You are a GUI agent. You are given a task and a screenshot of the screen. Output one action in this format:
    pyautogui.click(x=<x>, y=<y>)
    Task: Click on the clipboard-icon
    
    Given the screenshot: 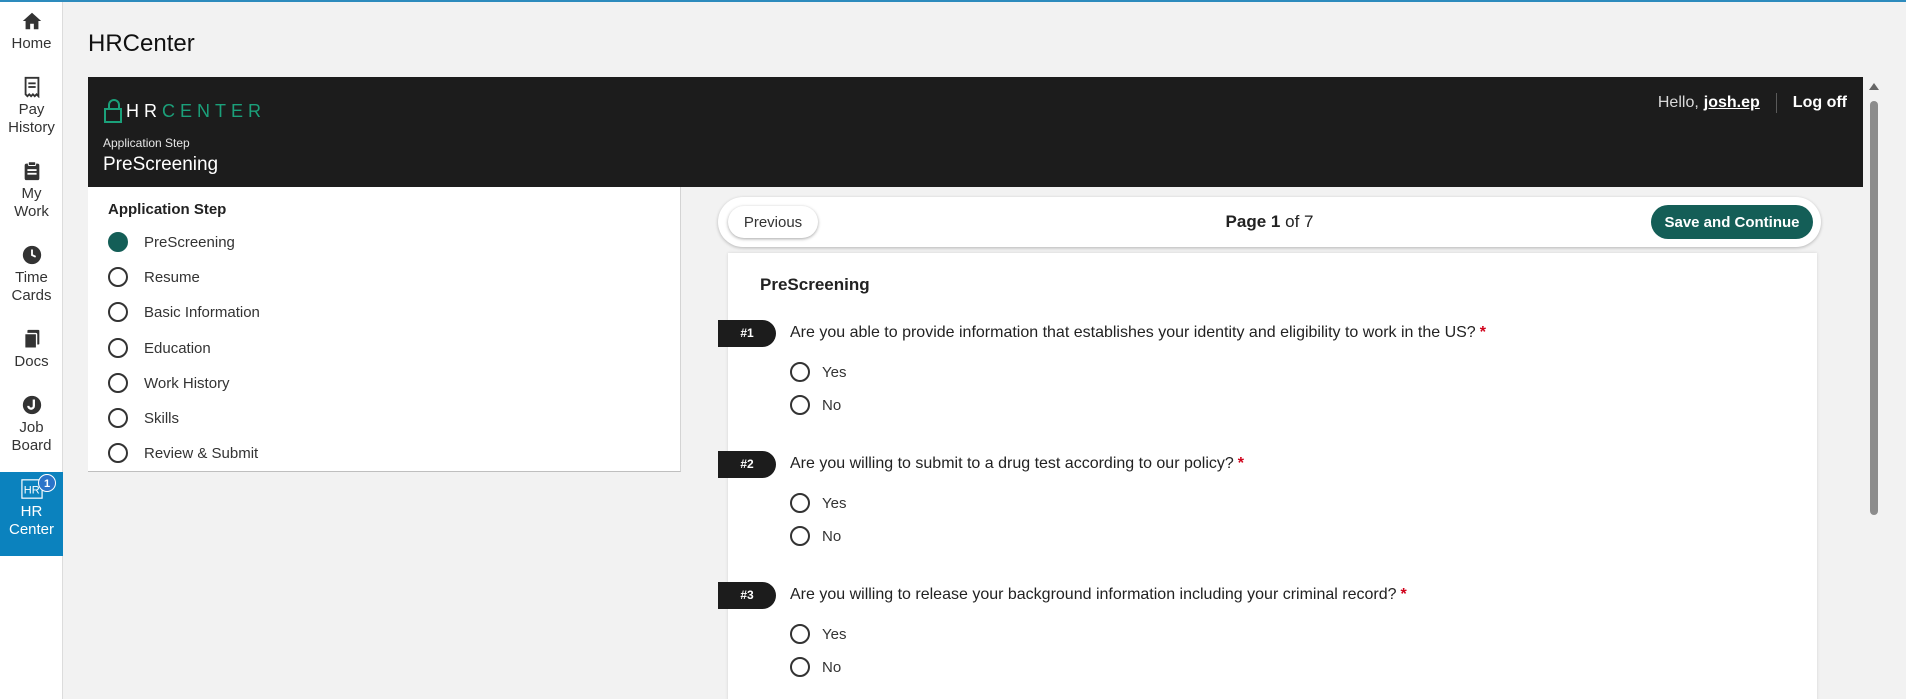 What is the action you would take?
    pyautogui.click(x=31, y=171)
    